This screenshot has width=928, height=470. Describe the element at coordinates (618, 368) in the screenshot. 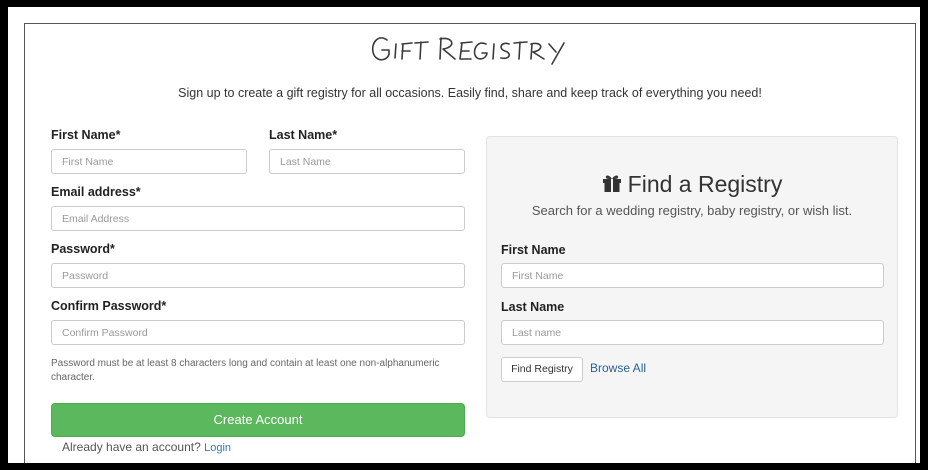

I see `browse-all-link: Browse All` at that location.